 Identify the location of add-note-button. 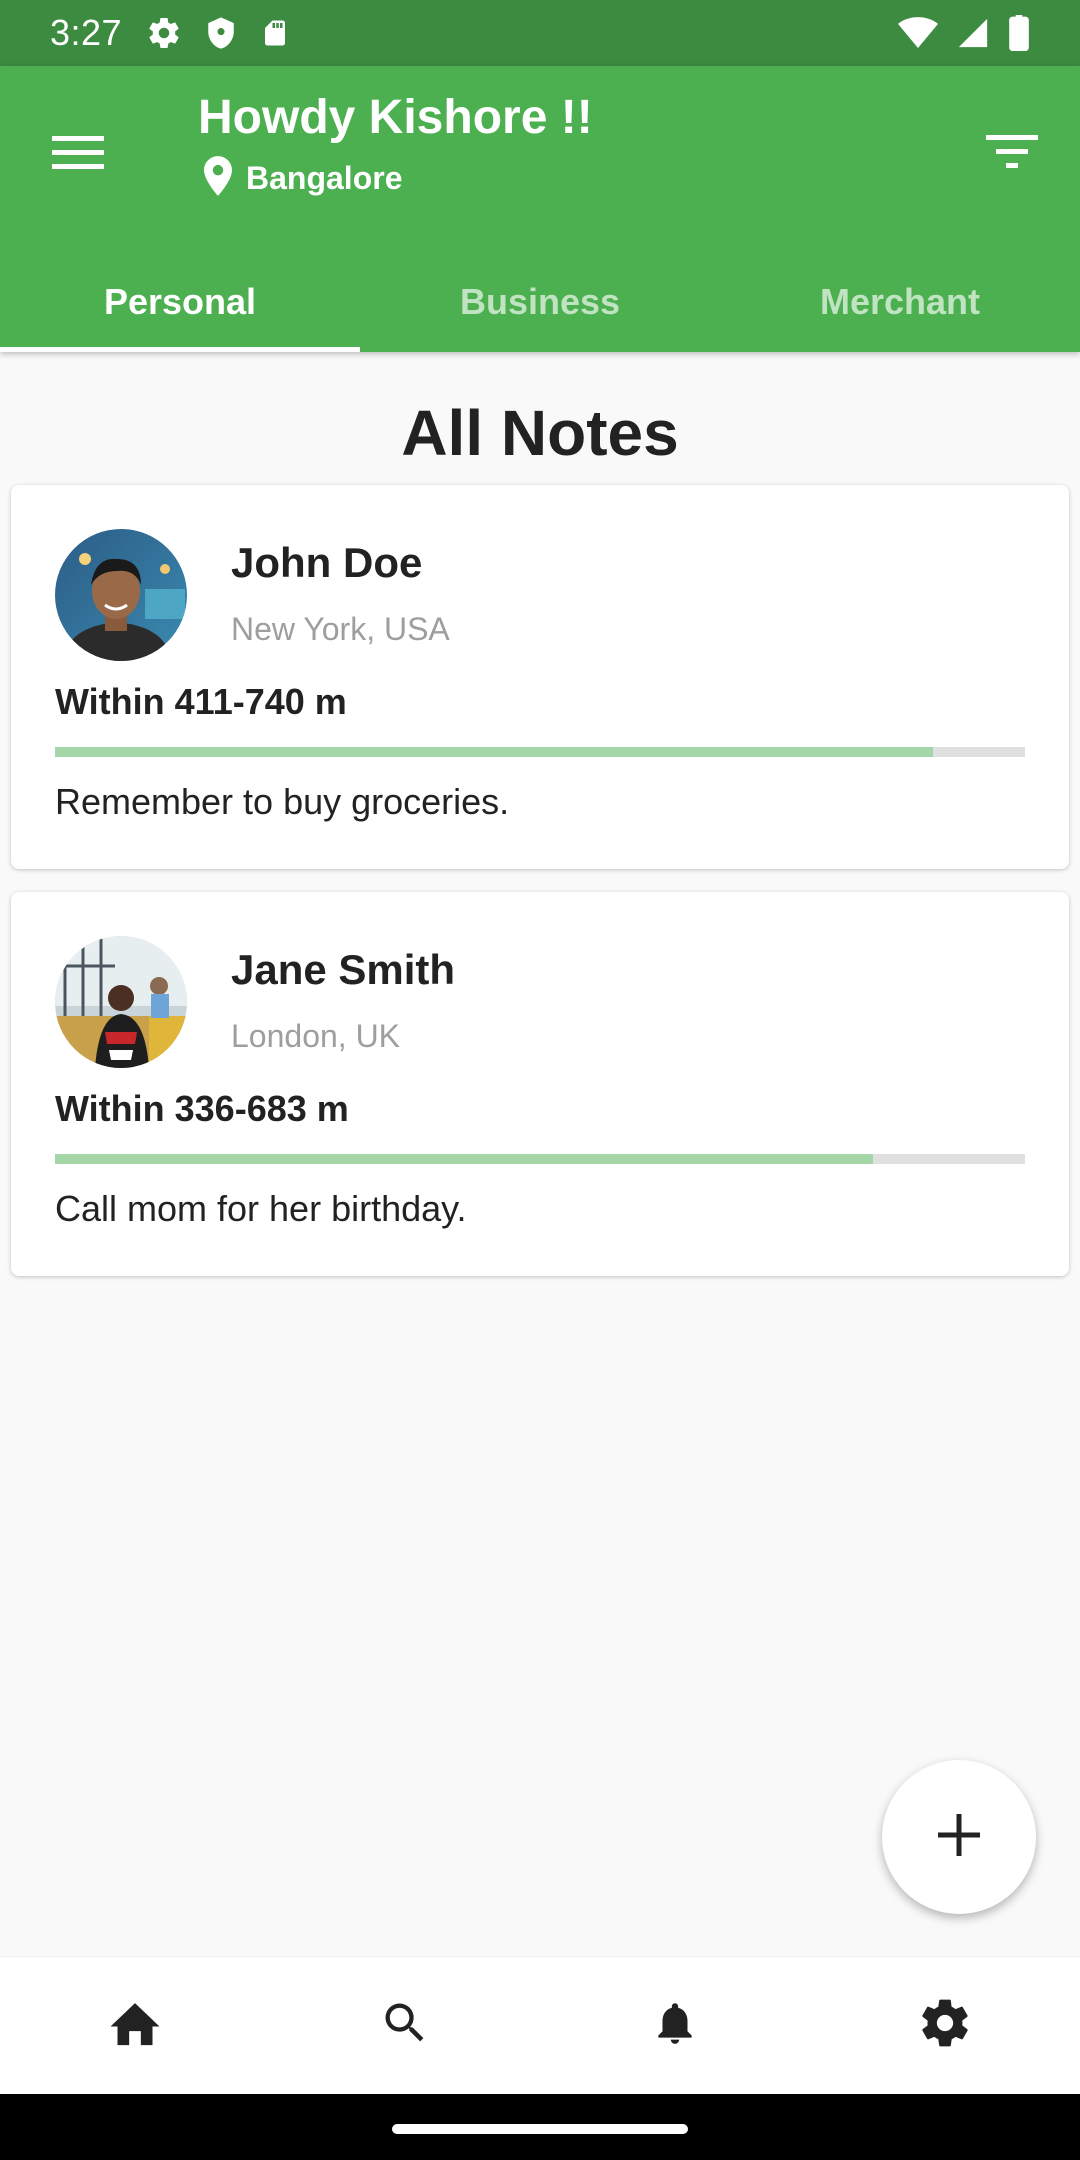
(959, 1837).